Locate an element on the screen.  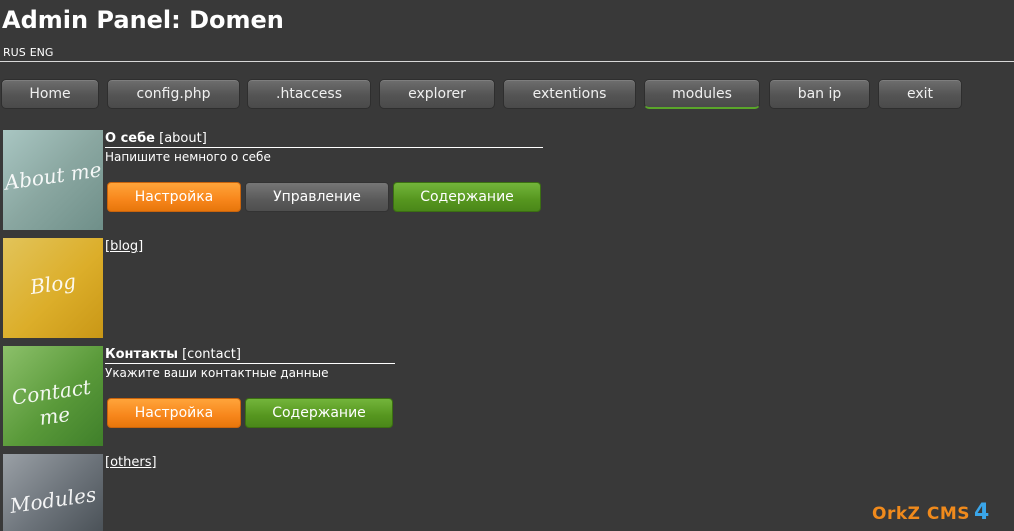
logo-version: 4 is located at coordinates (982, 512).